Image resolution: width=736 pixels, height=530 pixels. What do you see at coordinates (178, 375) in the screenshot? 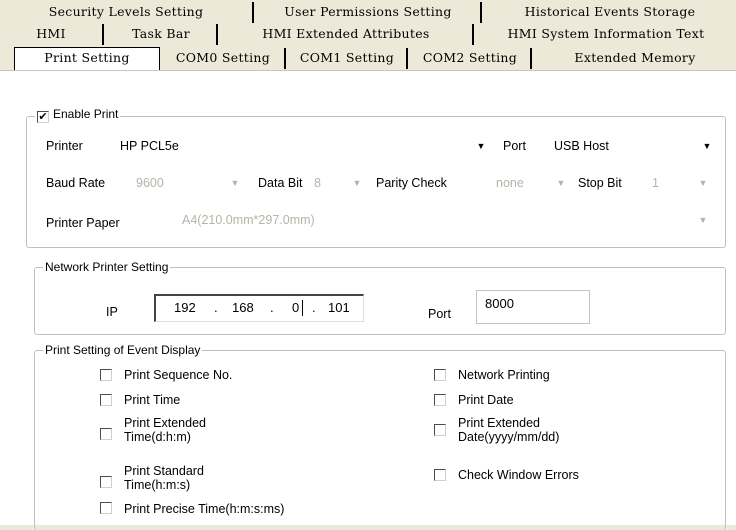
I see `print-sequence-no-label: Print Sequence No.` at bounding box center [178, 375].